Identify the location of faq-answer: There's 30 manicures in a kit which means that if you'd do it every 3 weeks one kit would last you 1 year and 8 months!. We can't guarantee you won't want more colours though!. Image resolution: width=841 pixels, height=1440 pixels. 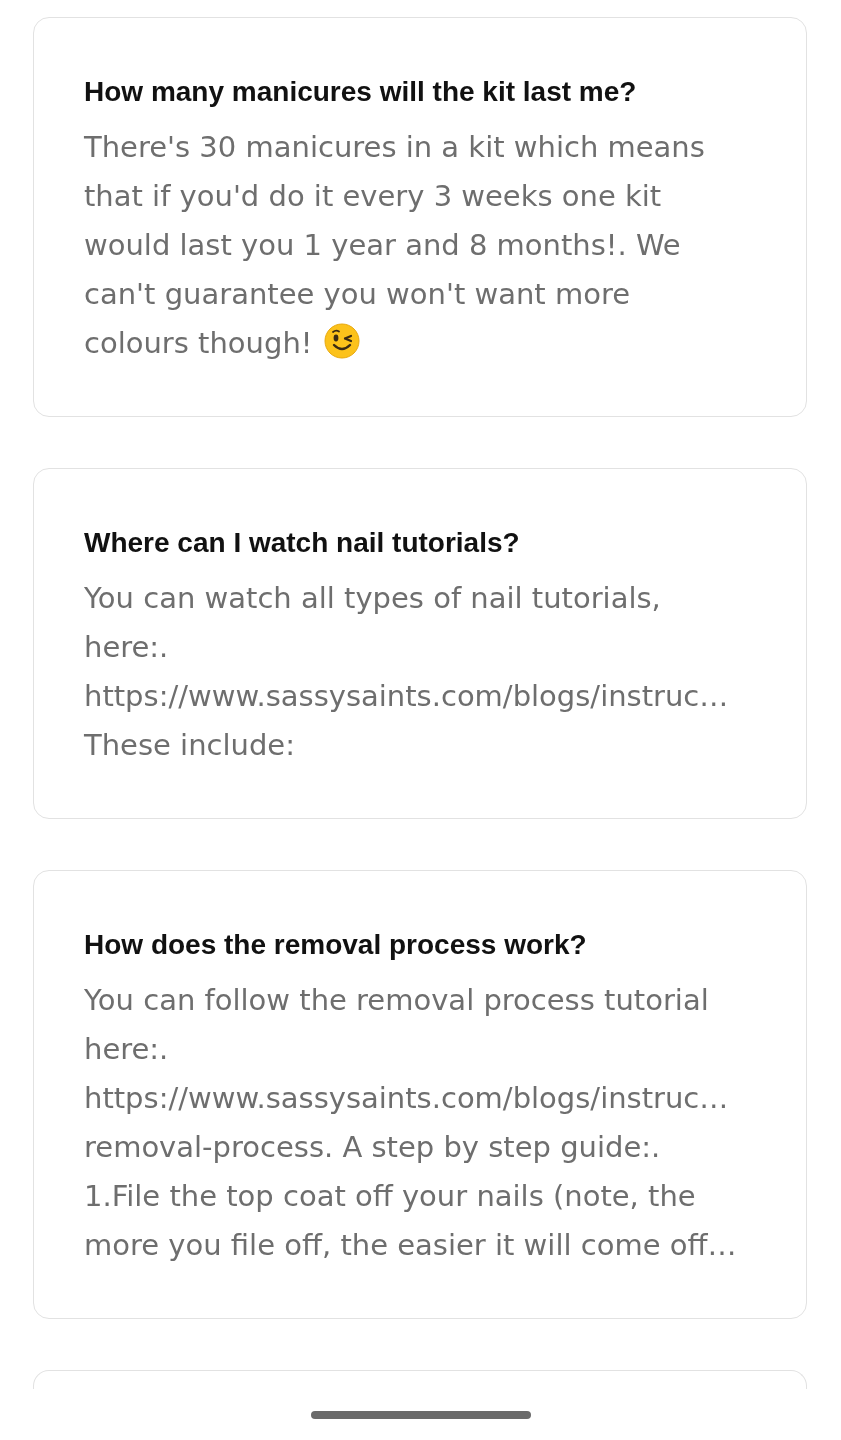
(394, 245).